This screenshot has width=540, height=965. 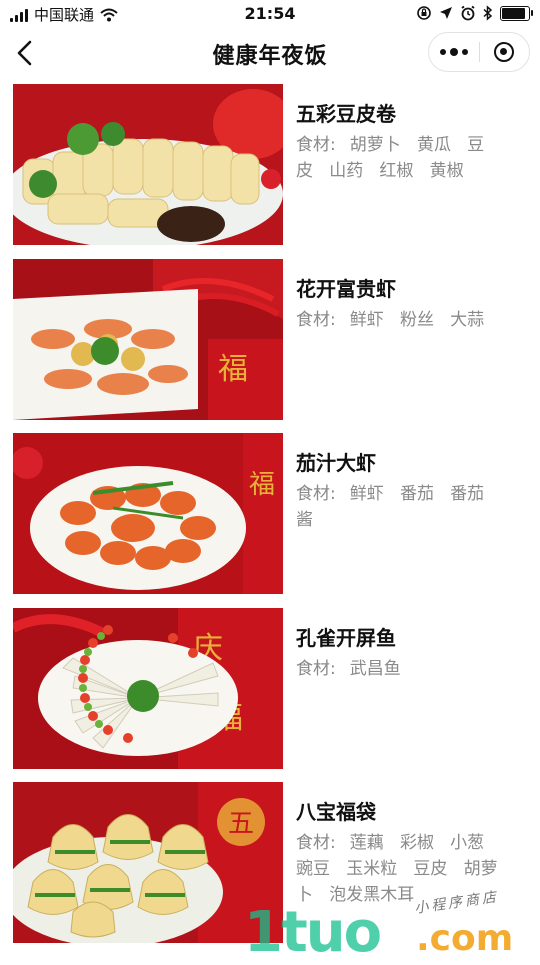 I want to click on lock-rotation-icon, so click(x=424, y=13).